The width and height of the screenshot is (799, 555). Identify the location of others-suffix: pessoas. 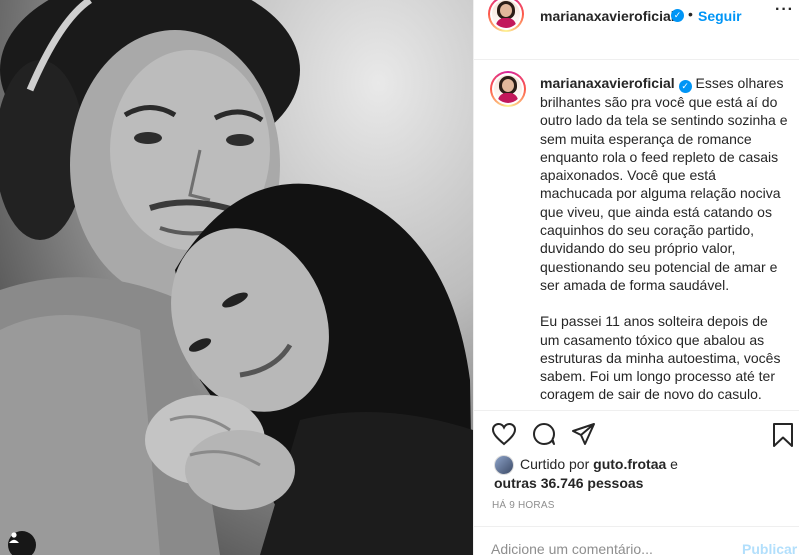
(615, 483).